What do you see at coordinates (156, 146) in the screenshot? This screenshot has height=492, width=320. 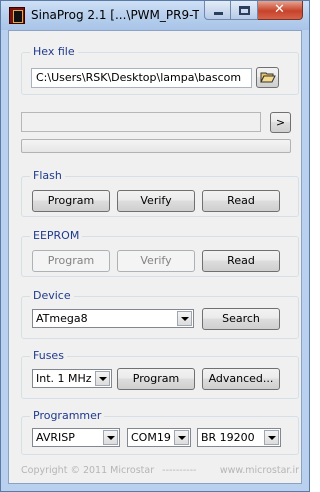 I see `progress-bar` at bounding box center [156, 146].